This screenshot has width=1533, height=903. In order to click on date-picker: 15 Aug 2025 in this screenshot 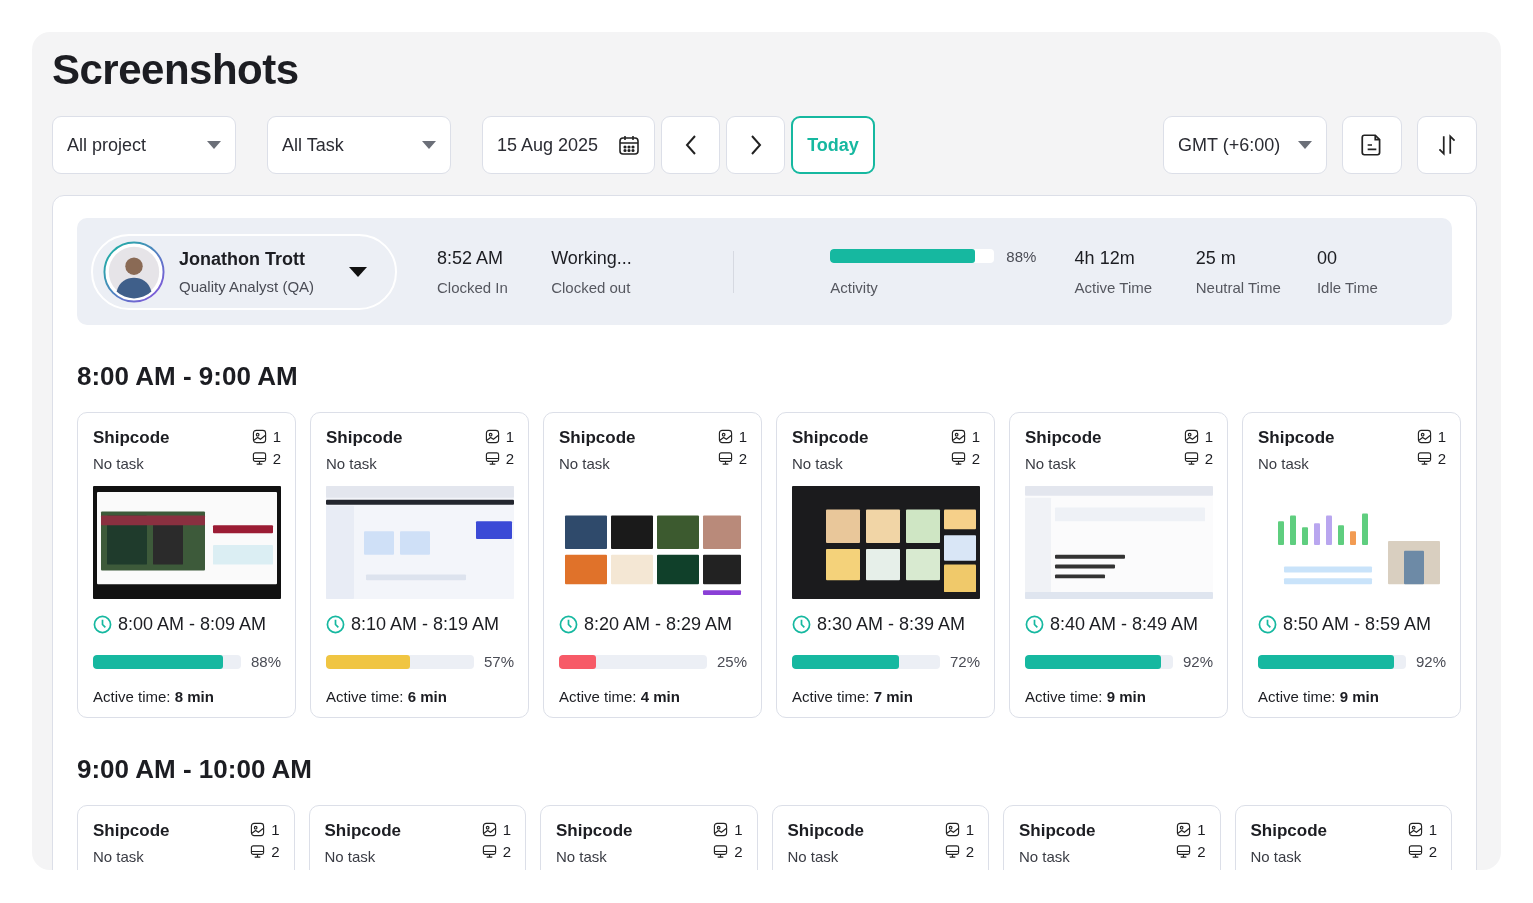, I will do `click(568, 145)`.